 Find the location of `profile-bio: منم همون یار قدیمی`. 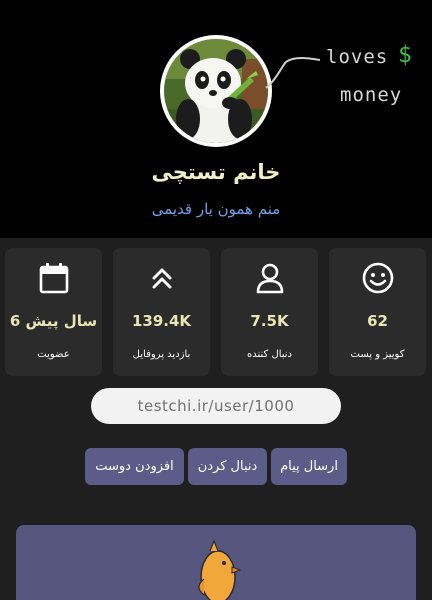

profile-bio: منم همون یار قدیمی is located at coordinates (216, 209).